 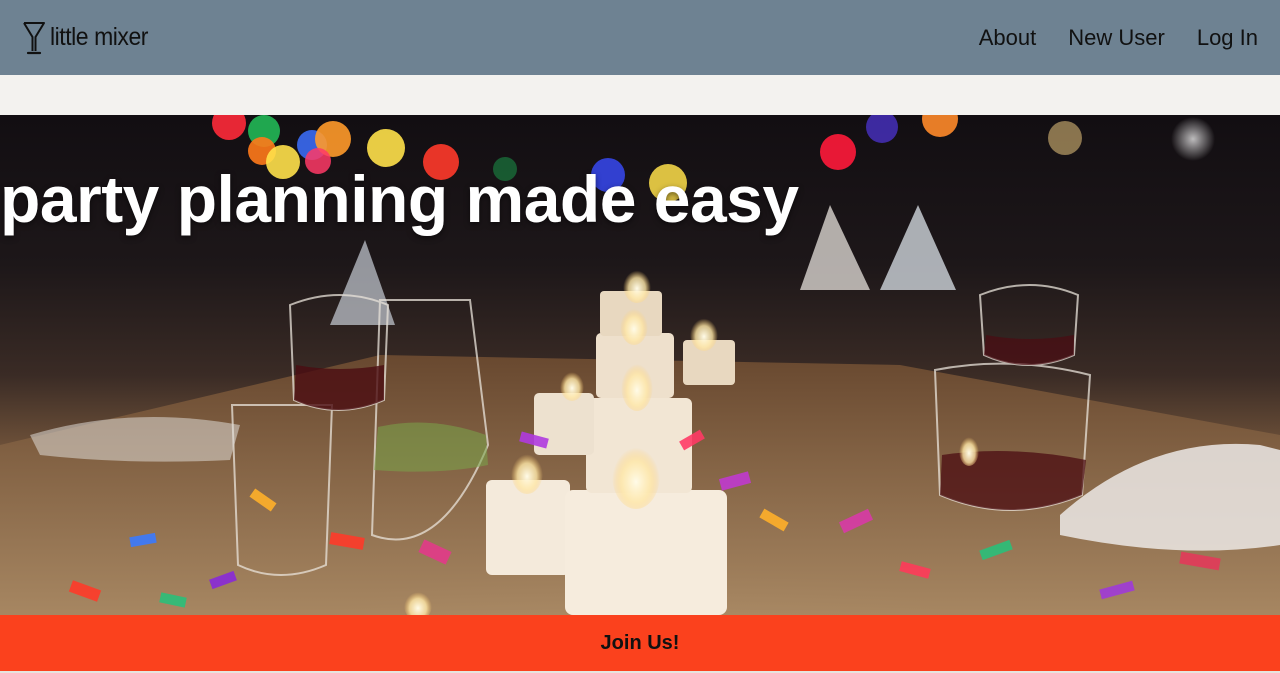 What do you see at coordinates (640, 95) in the screenshot?
I see `spacer-band` at bounding box center [640, 95].